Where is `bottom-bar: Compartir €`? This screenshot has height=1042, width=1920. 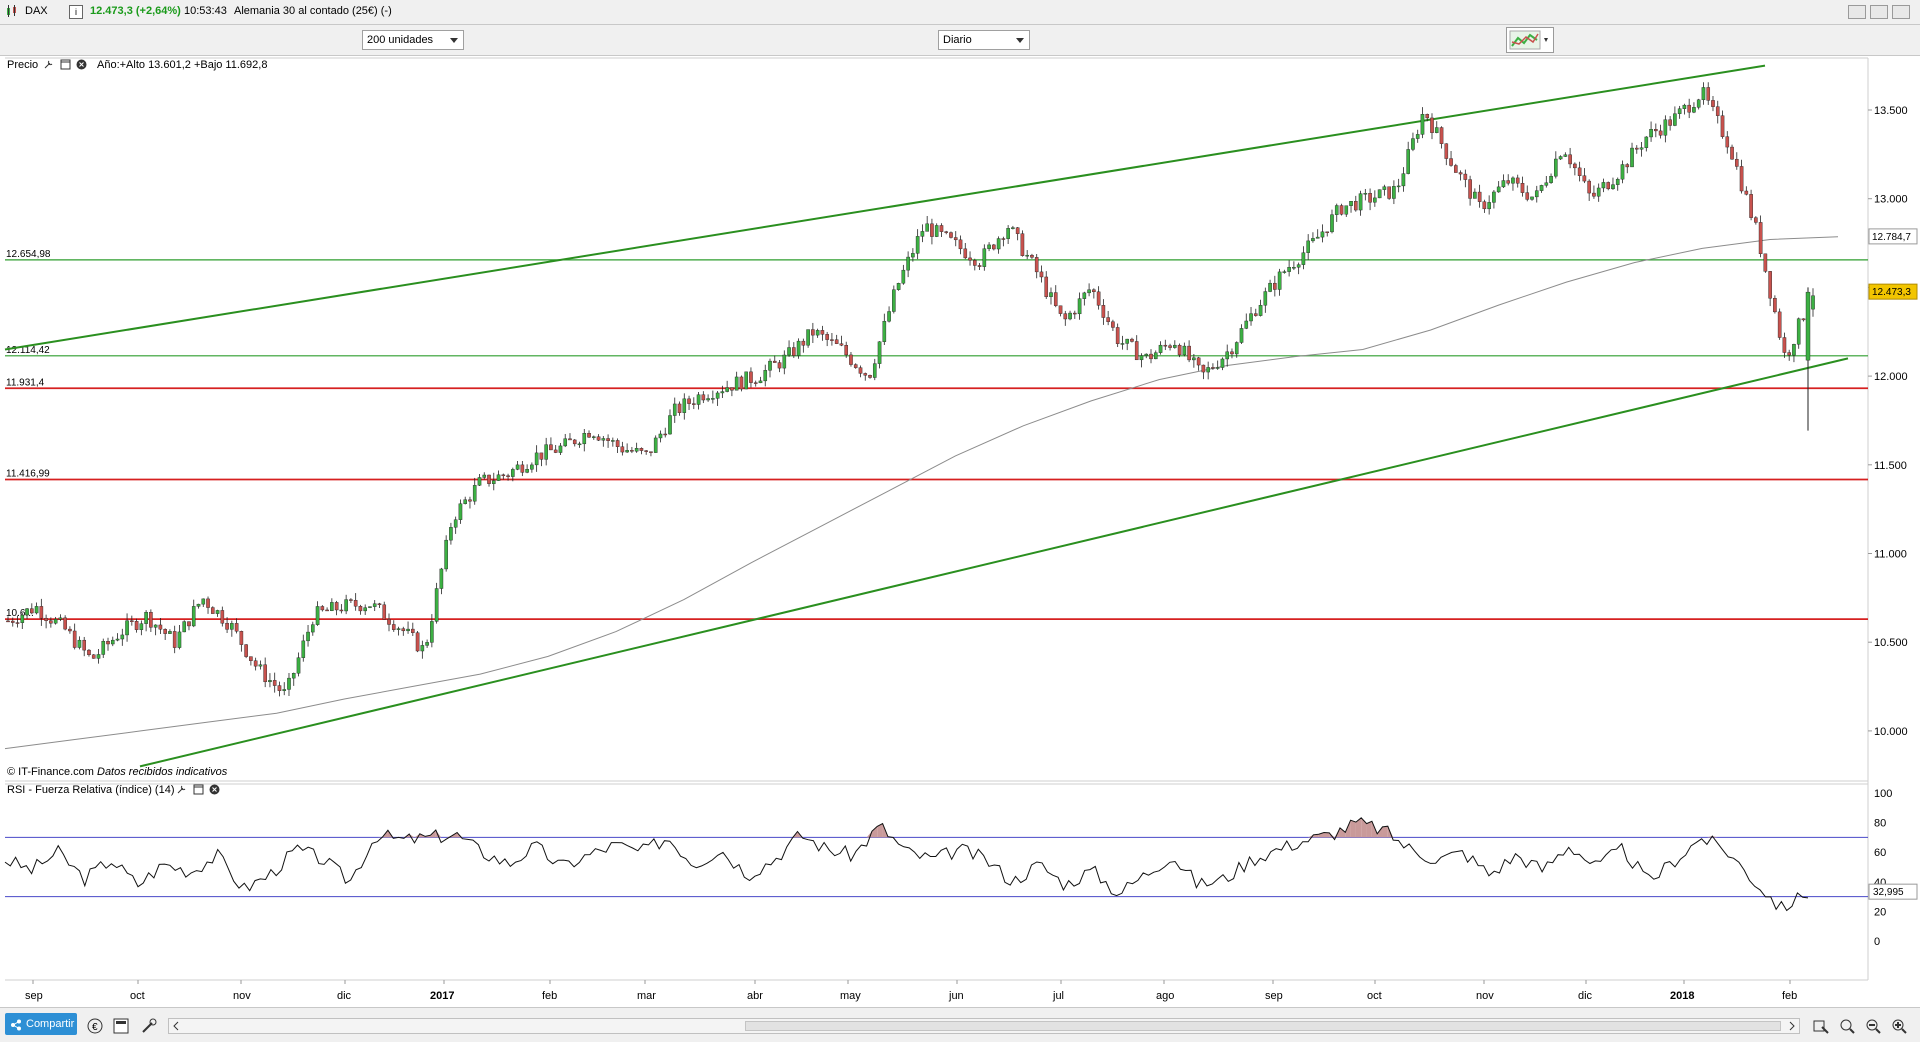 bottom-bar: Compartir € is located at coordinates (960, 1024).